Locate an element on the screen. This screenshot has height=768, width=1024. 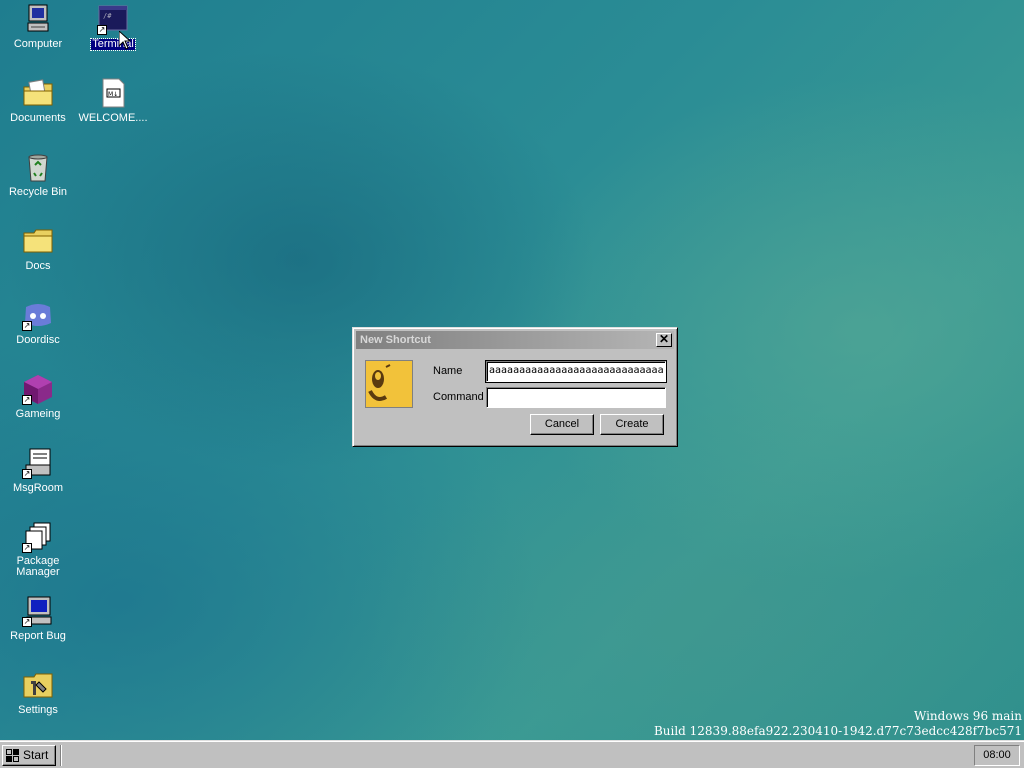
command-label: Command is located at coordinates (458, 397).